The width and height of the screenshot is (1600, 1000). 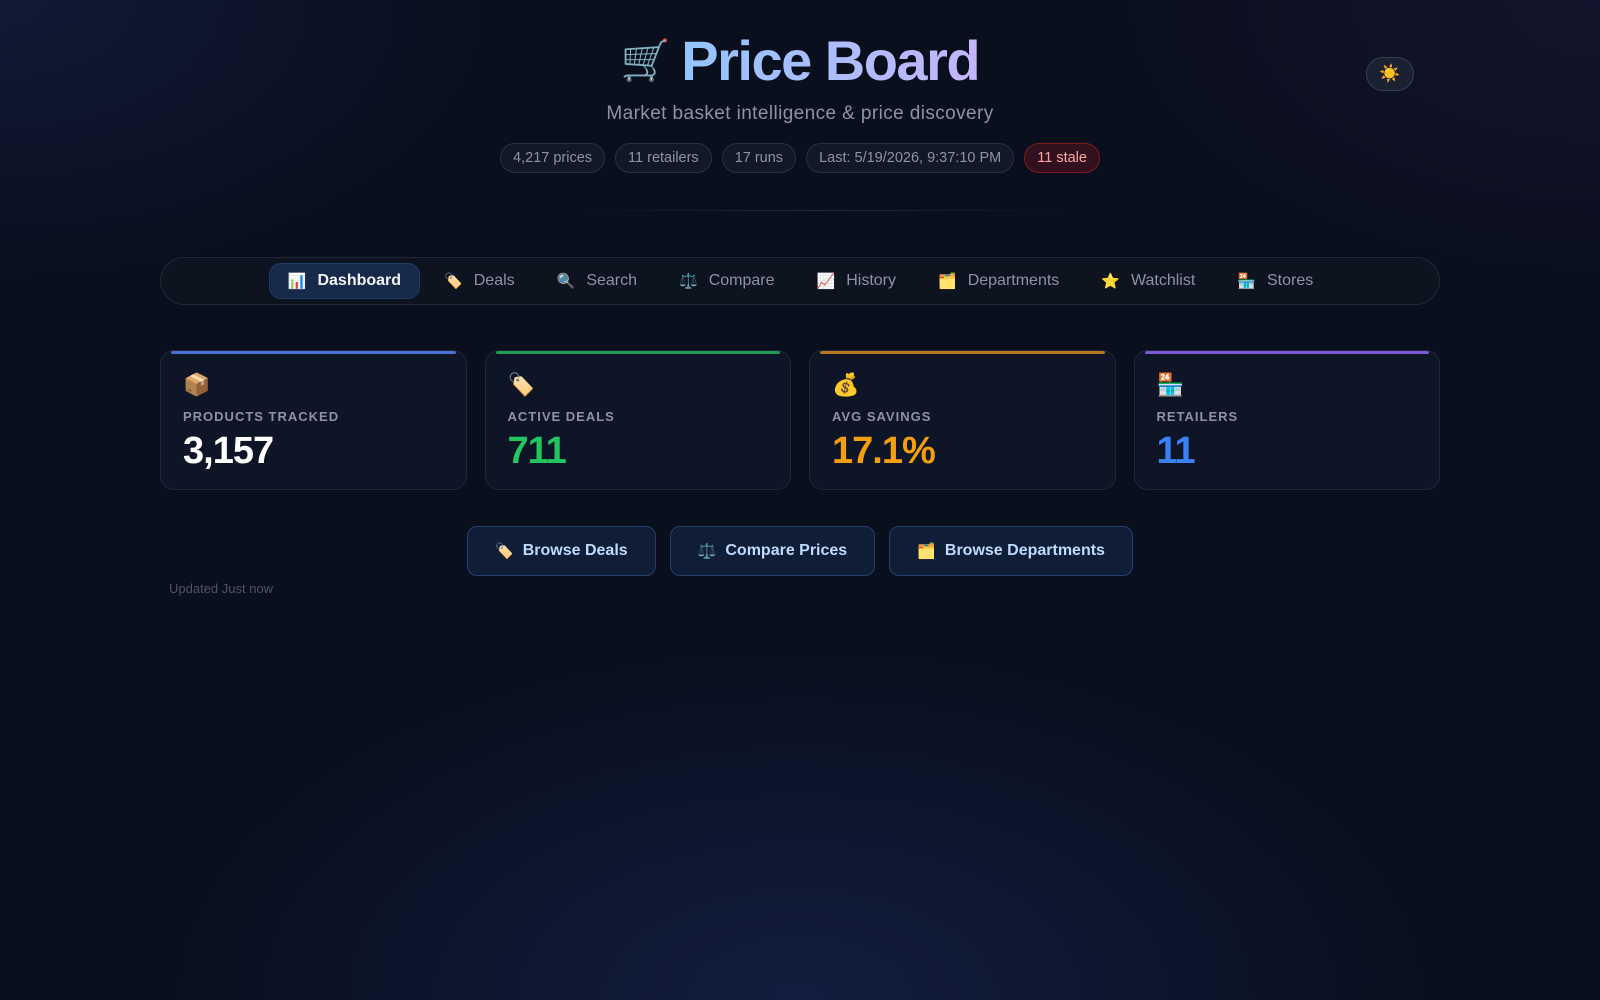 I want to click on tab-history: 📈 History, so click(x=856, y=281).